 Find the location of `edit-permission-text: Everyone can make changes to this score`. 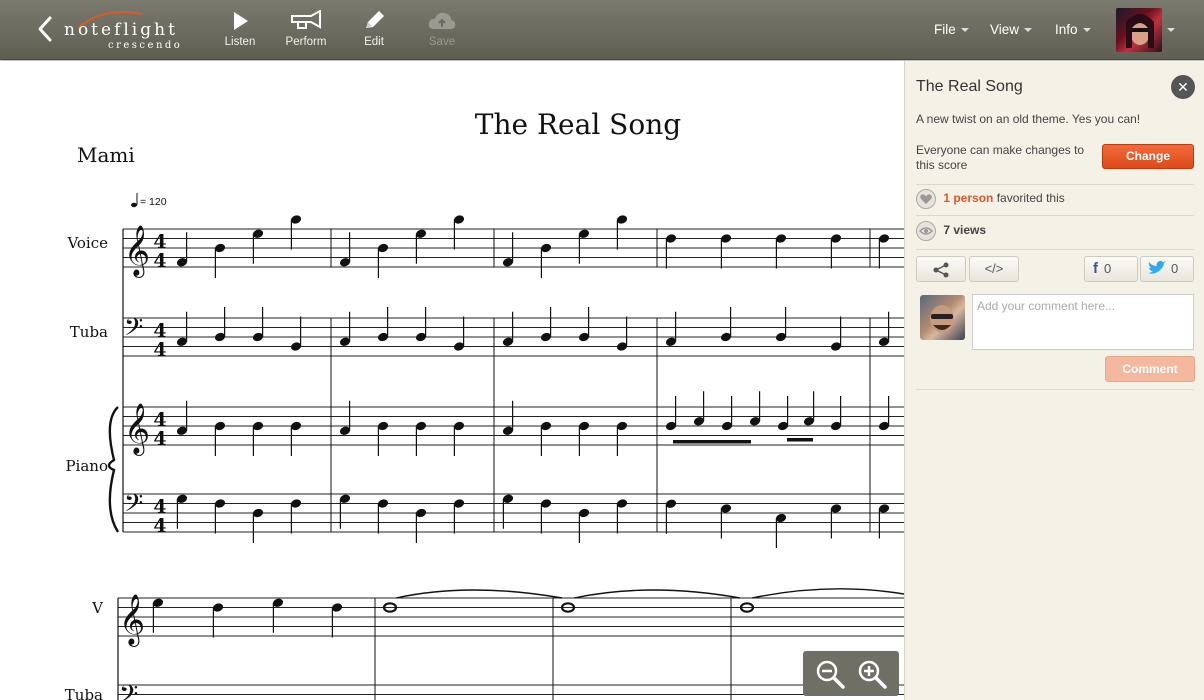

edit-permission-text: Everyone can make changes to this score is located at coordinates (1000, 157).